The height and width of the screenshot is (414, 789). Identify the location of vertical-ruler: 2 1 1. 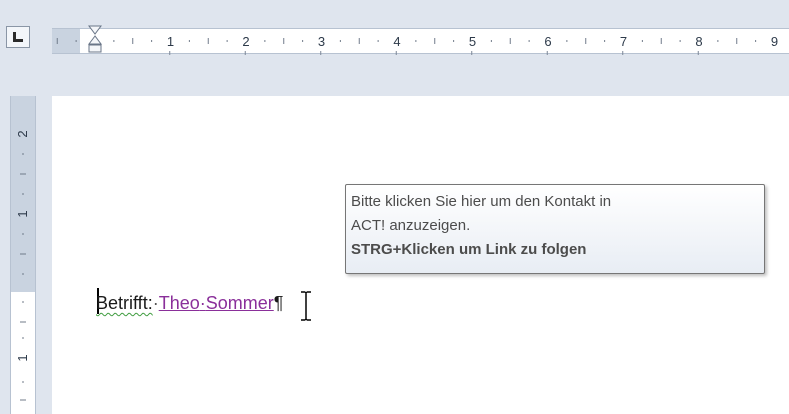
(23, 255).